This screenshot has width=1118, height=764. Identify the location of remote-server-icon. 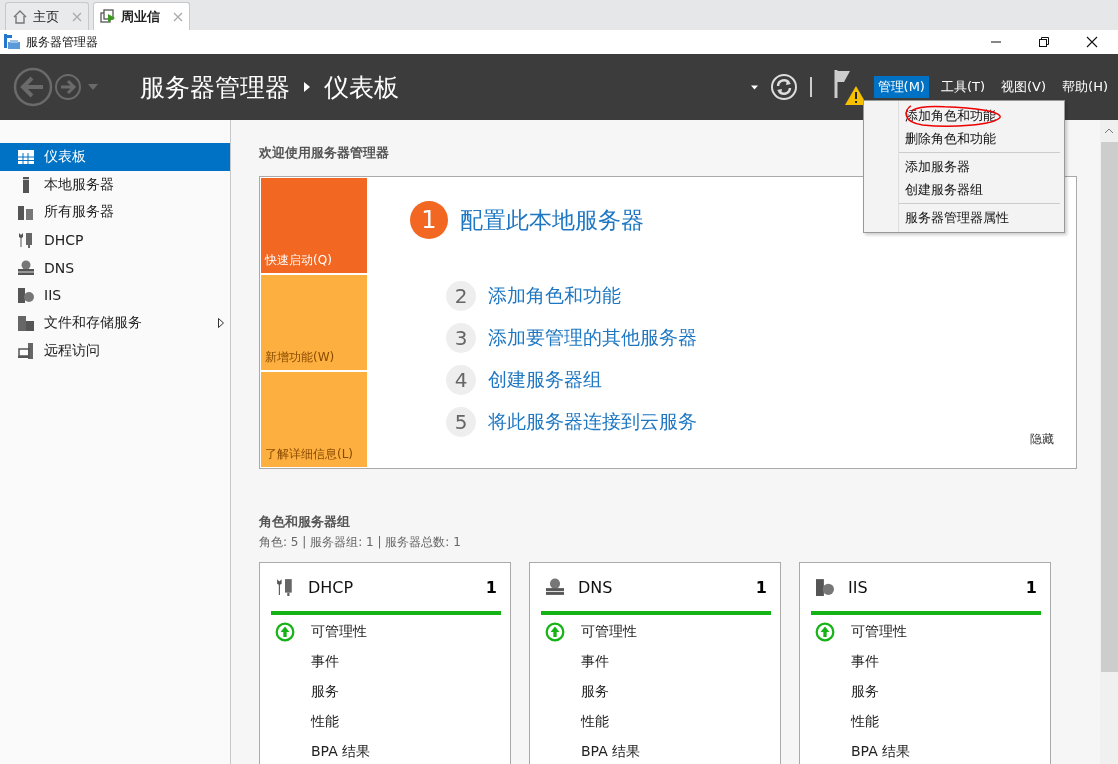
(26, 350).